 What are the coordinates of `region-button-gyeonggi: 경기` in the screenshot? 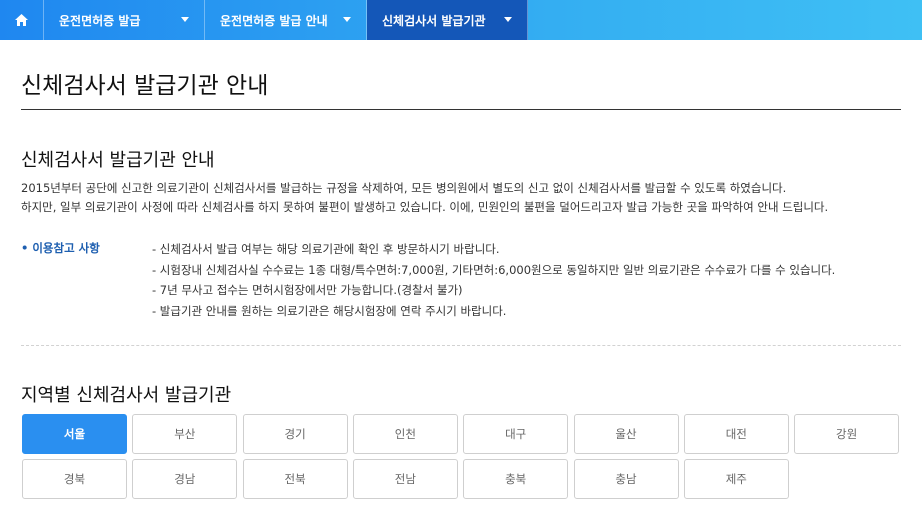 It's located at (295, 434).